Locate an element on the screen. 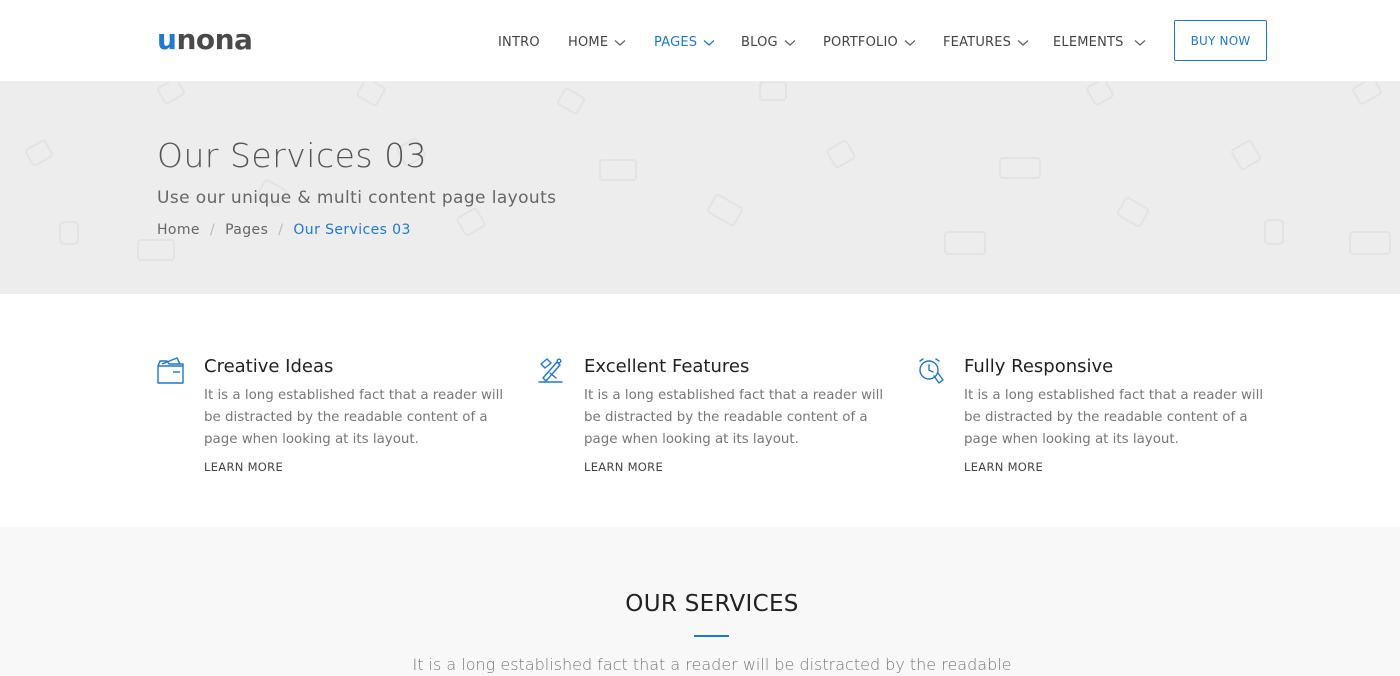 Image resolution: width=1400 pixels, height=676 pixels. breadcrumb-pages: Pages is located at coordinates (246, 230).